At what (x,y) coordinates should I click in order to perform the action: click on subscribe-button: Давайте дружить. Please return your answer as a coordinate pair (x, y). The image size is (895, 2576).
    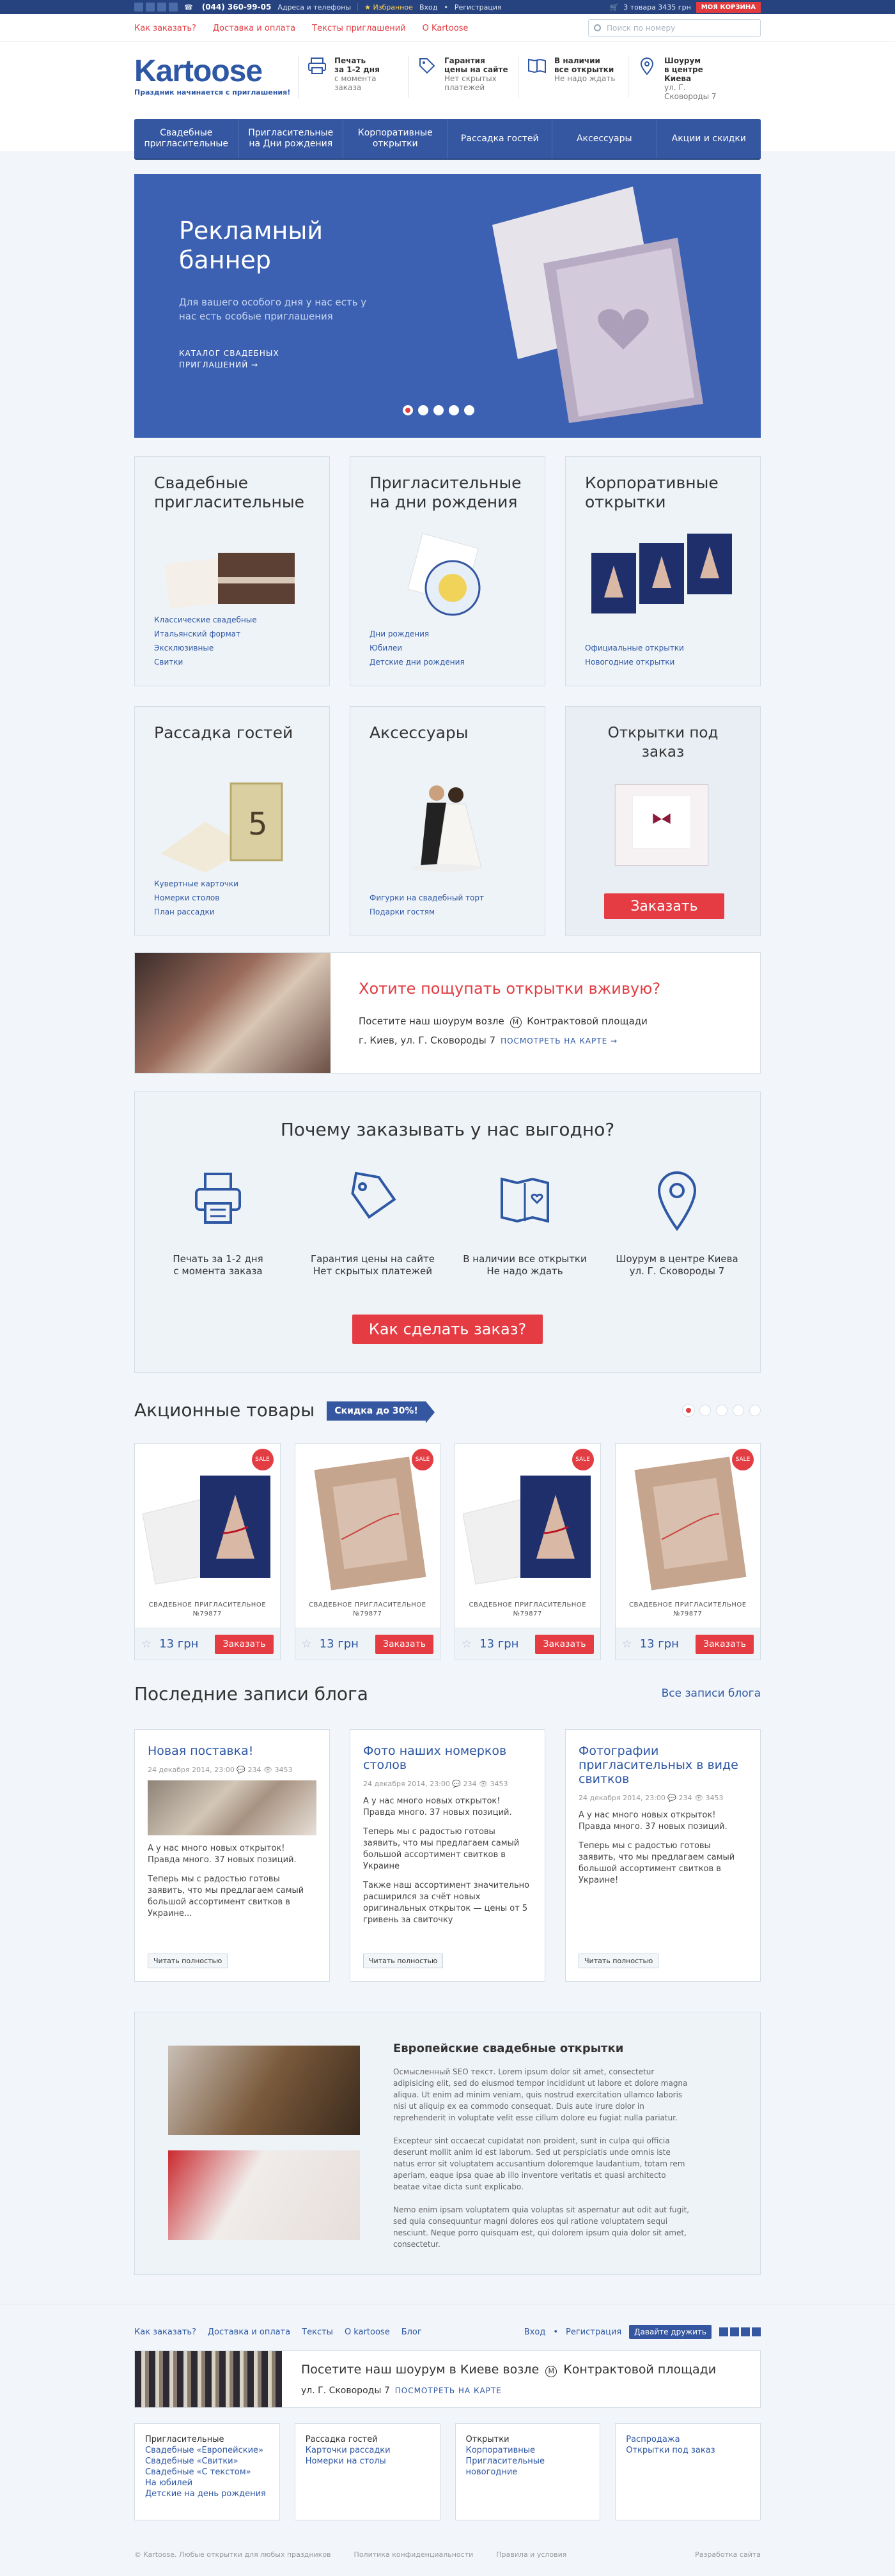
    Looking at the image, I should click on (670, 2332).